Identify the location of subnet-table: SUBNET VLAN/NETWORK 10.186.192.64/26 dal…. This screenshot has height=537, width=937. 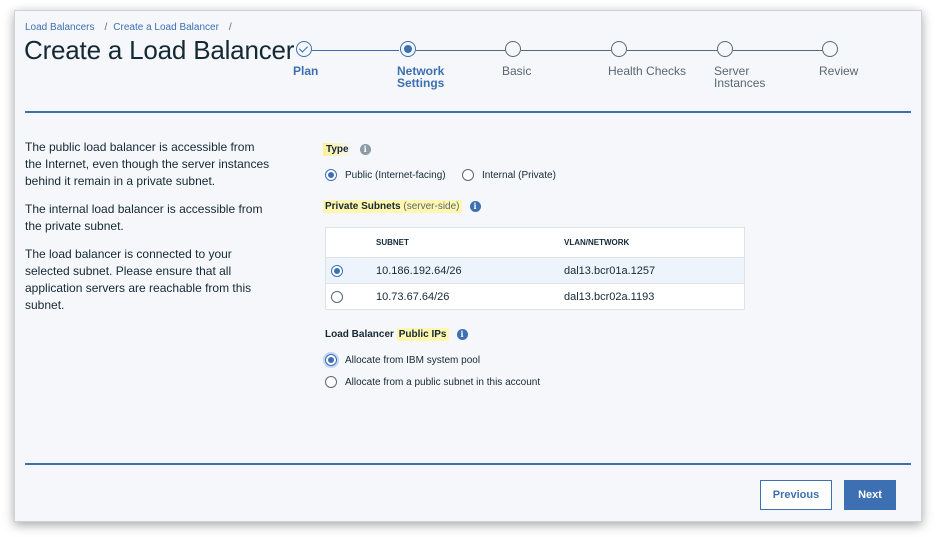
(535, 268).